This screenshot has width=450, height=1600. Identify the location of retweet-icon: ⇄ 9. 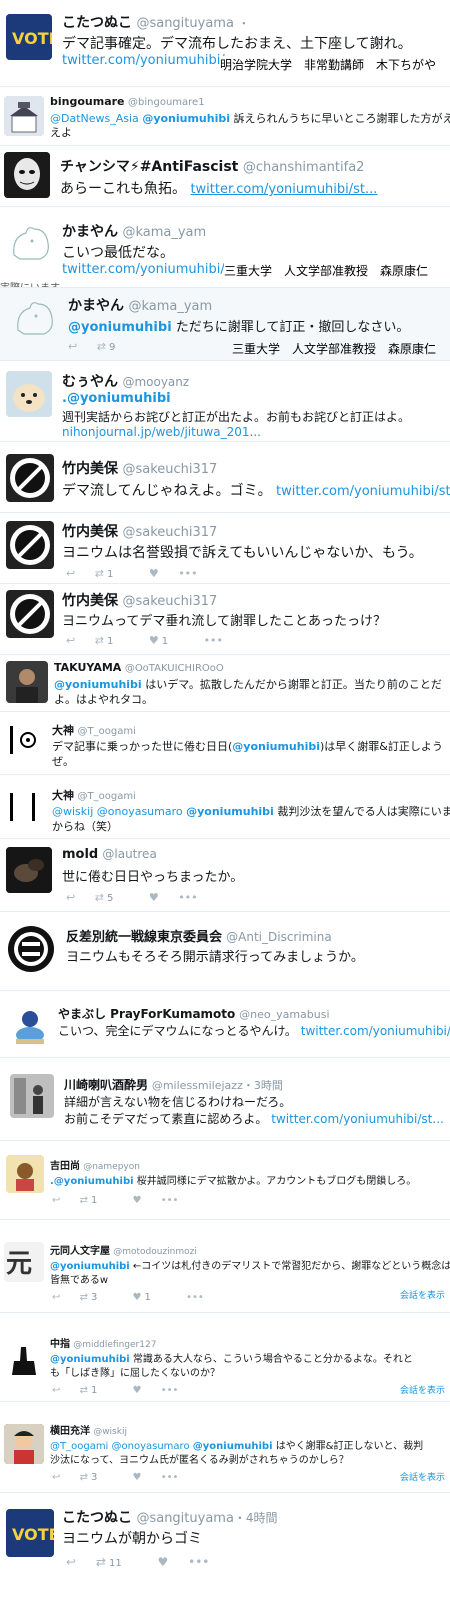
(114, 346).